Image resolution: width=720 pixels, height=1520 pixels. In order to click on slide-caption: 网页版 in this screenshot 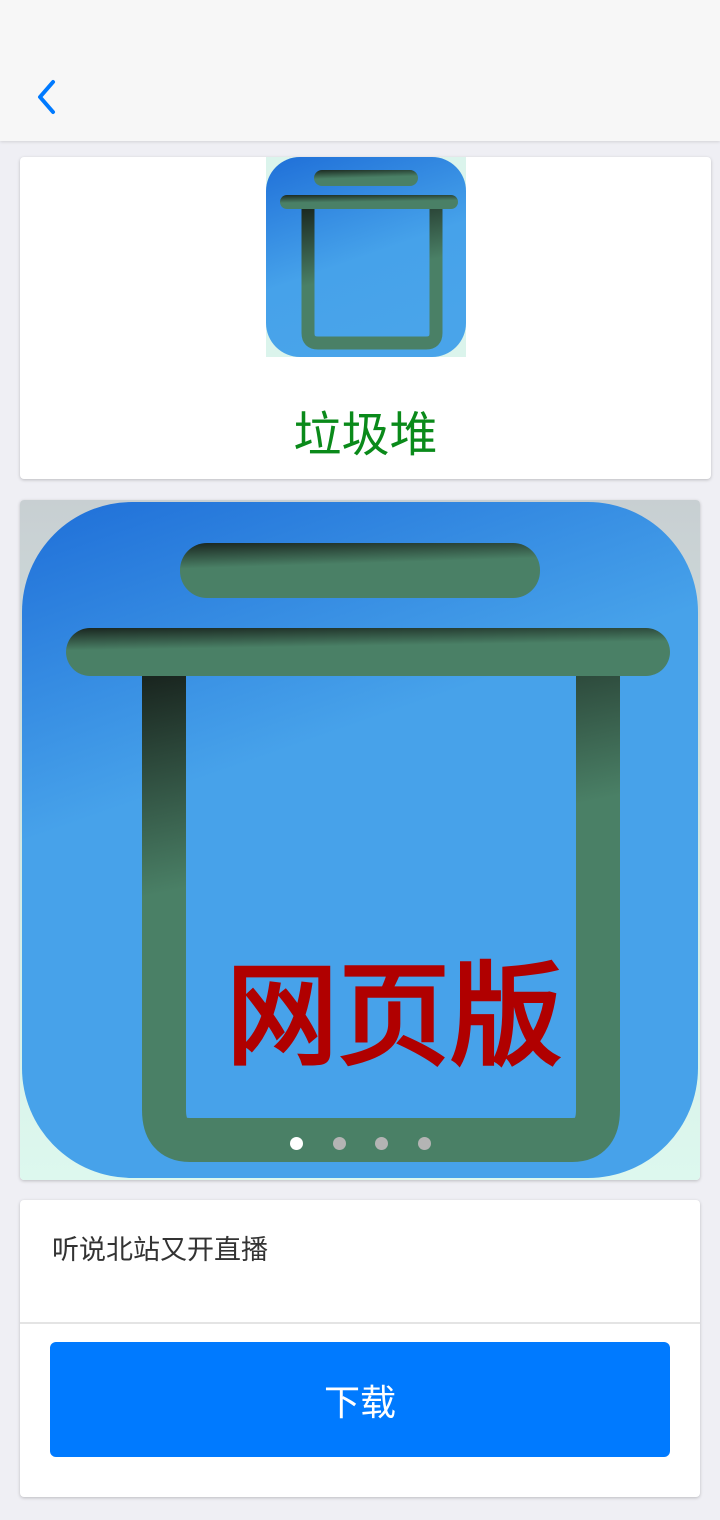, I will do `click(394, 1017)`.